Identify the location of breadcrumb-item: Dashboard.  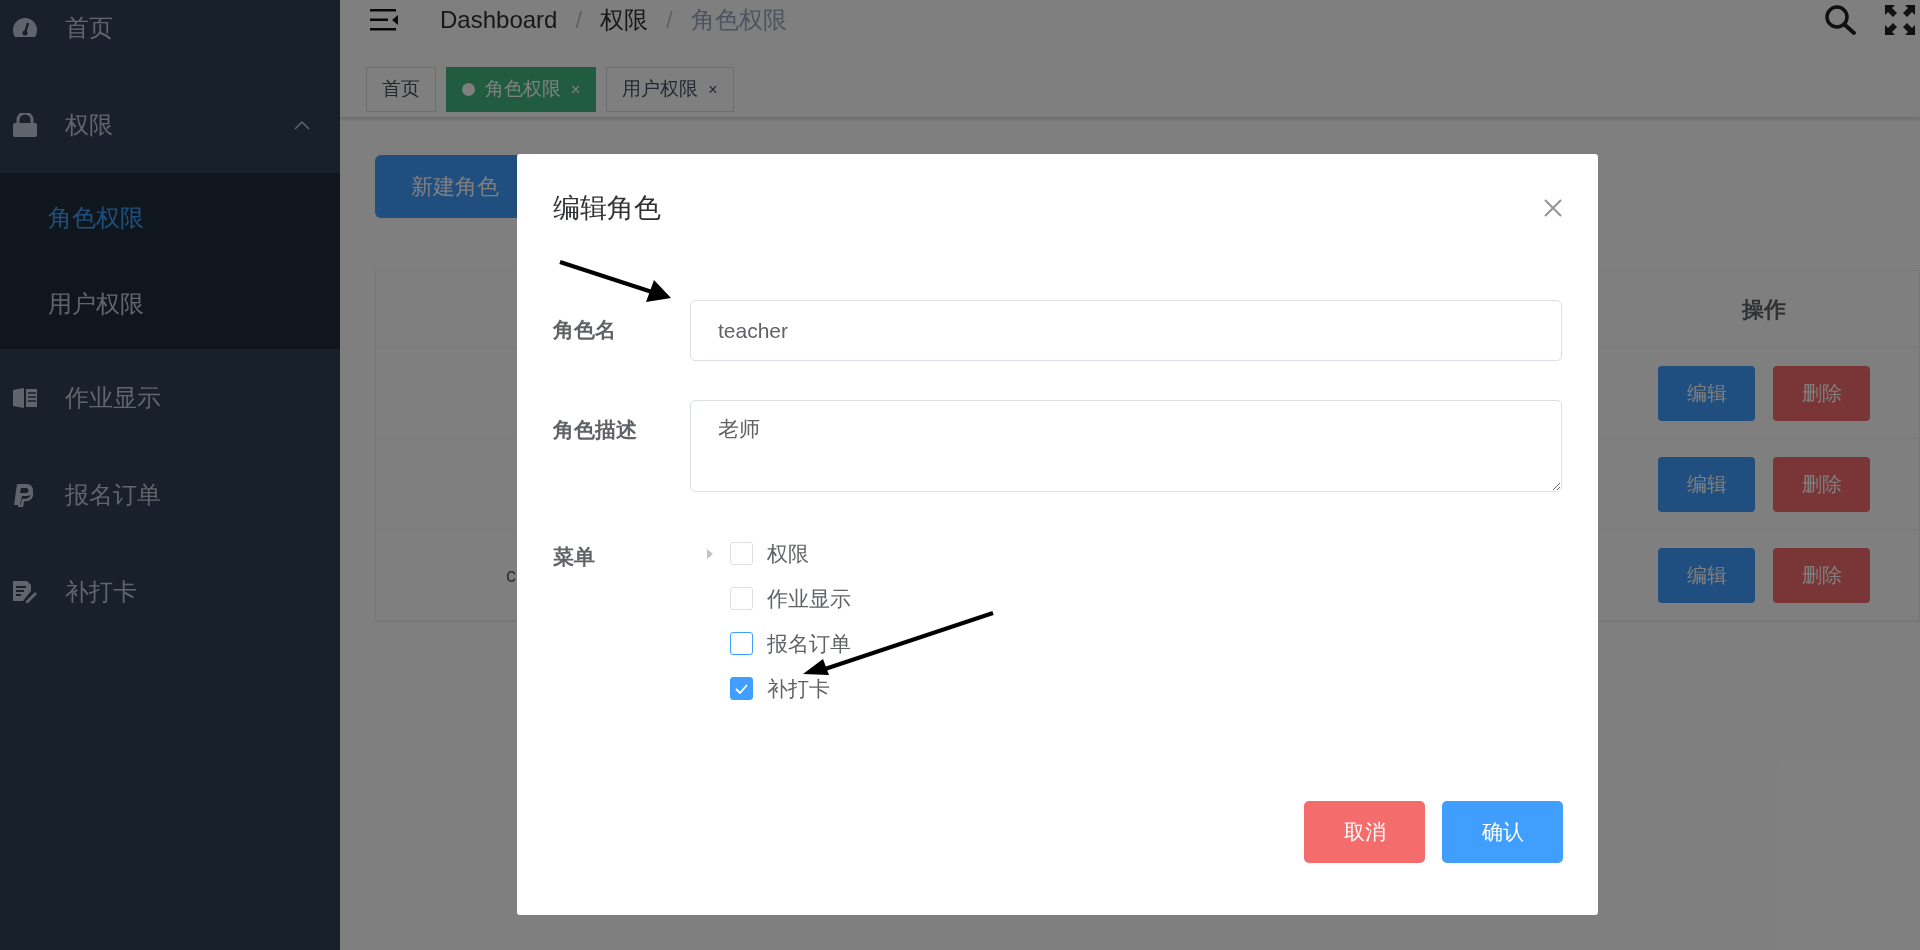
(499, 20).